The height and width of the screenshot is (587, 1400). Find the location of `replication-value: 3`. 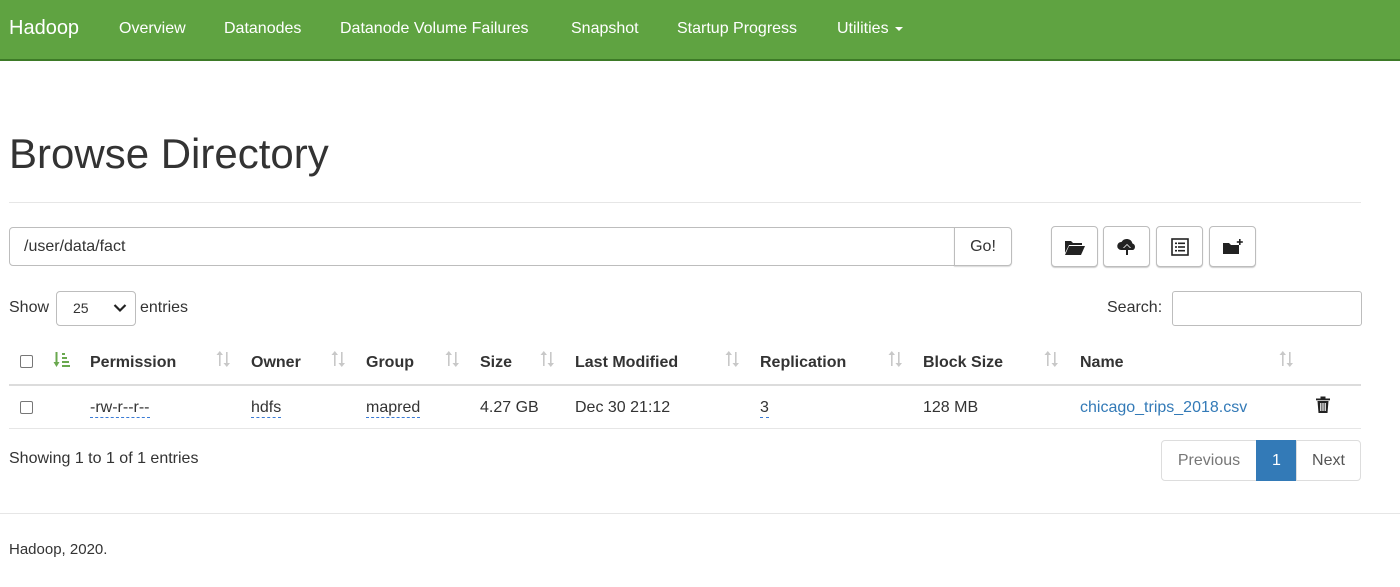

replication-value: 3 is located at coordinates (764, 408).